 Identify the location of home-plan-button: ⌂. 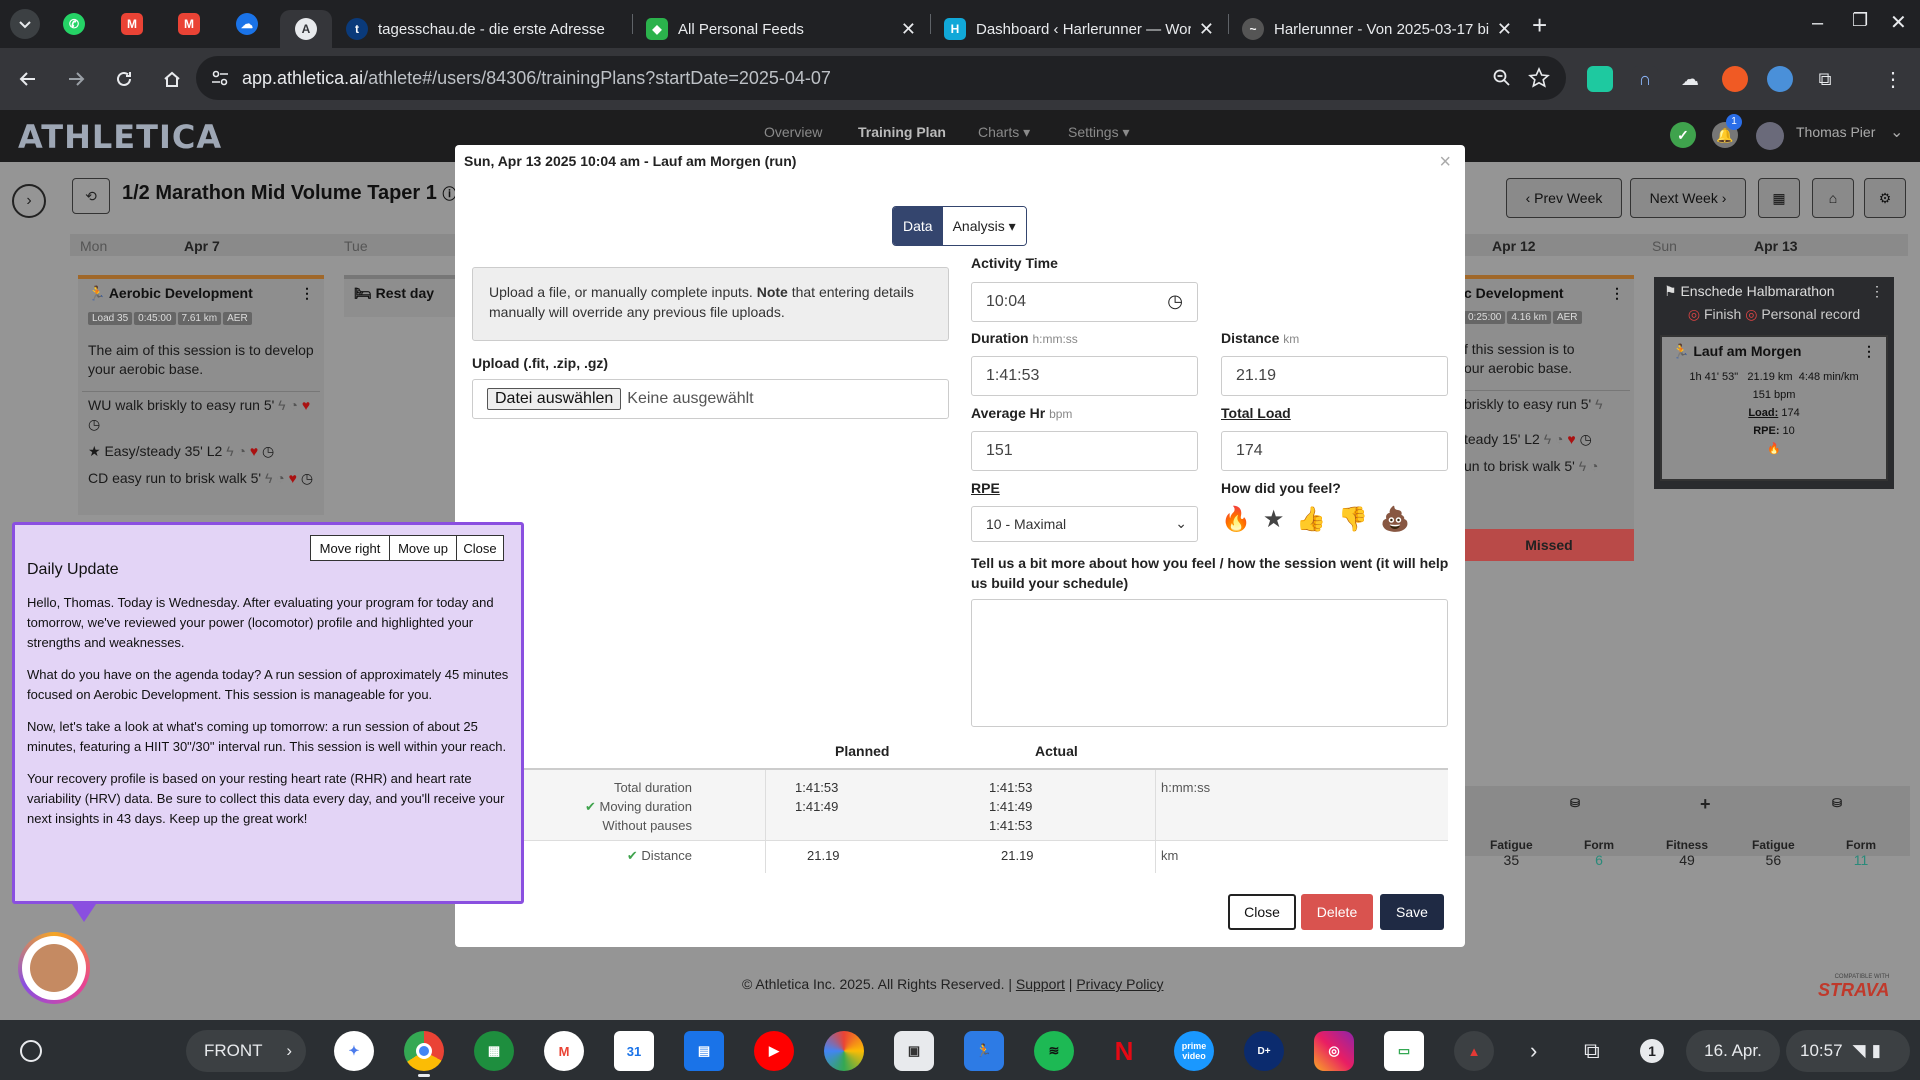
(1833, 198).